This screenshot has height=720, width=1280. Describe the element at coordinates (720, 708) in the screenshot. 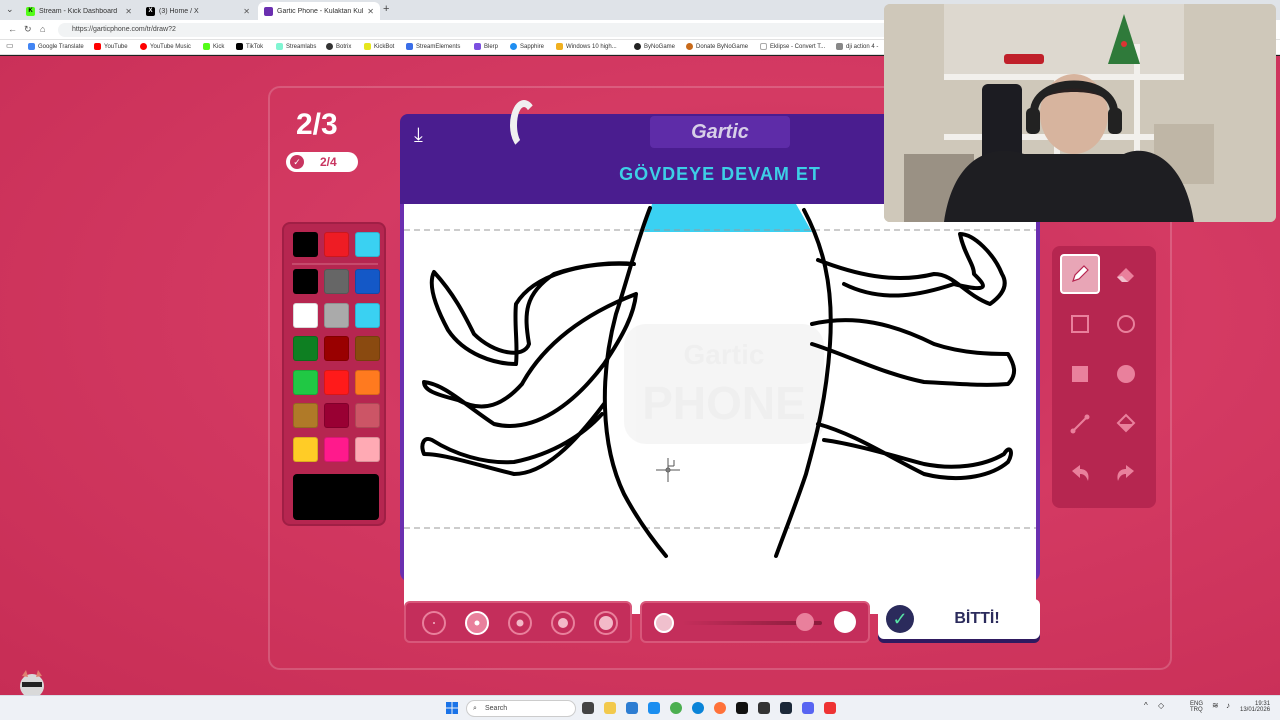

I see `firefox-icon` at that location.